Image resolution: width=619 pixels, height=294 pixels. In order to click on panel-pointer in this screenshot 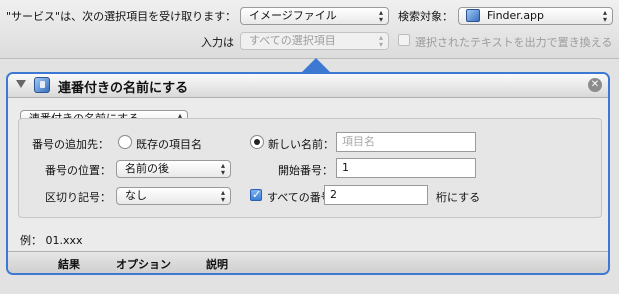, I will do `click(316, 65)`.